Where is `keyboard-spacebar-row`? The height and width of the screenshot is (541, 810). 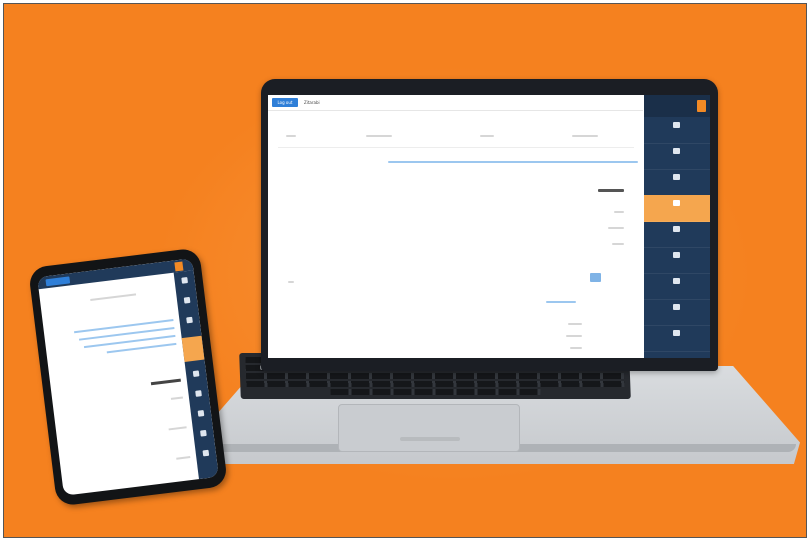
keyboard-spacebar-row is located at coordinates (435, 392).